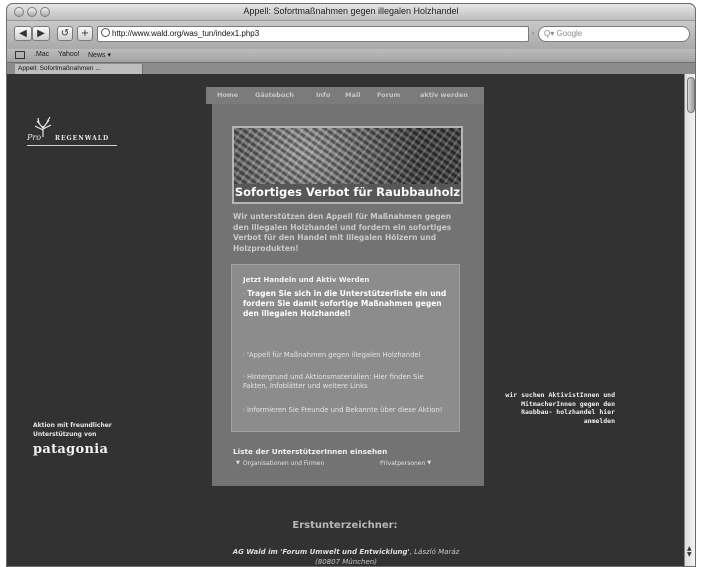 This screenshot has width=702, height=567. I want to click on organisations-link-text: Organisationen und Firmen, so click(283, 463).